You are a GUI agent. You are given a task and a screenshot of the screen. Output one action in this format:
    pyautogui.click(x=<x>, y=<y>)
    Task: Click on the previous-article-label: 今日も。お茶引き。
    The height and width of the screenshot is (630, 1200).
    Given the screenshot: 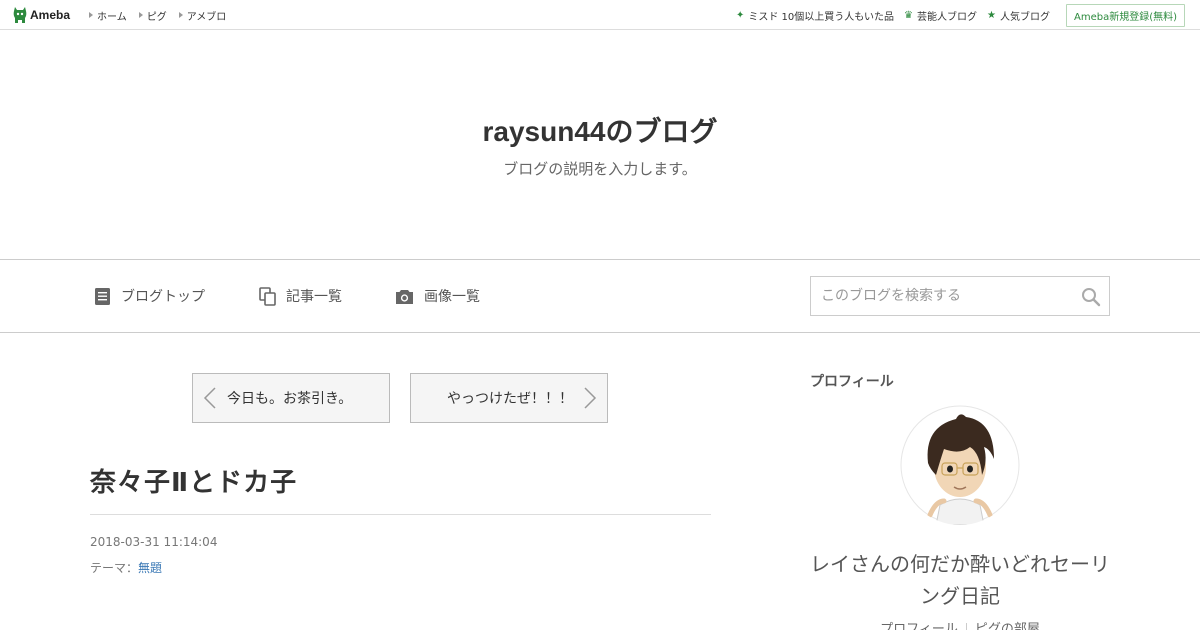 What is the action you would take?
    pyautogui.click(x=290, y=399)
    